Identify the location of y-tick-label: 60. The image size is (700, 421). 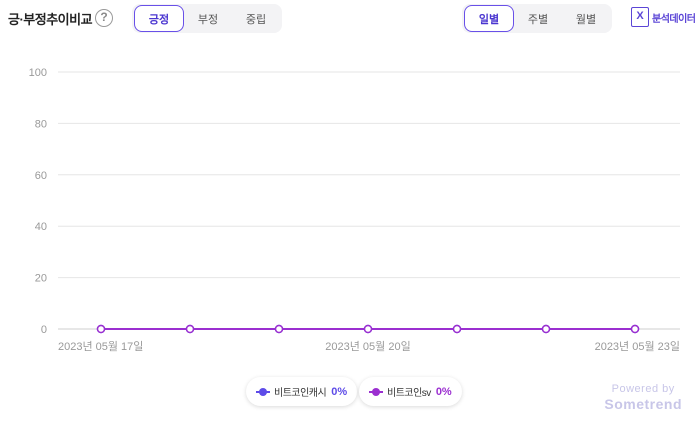
(41, 176).